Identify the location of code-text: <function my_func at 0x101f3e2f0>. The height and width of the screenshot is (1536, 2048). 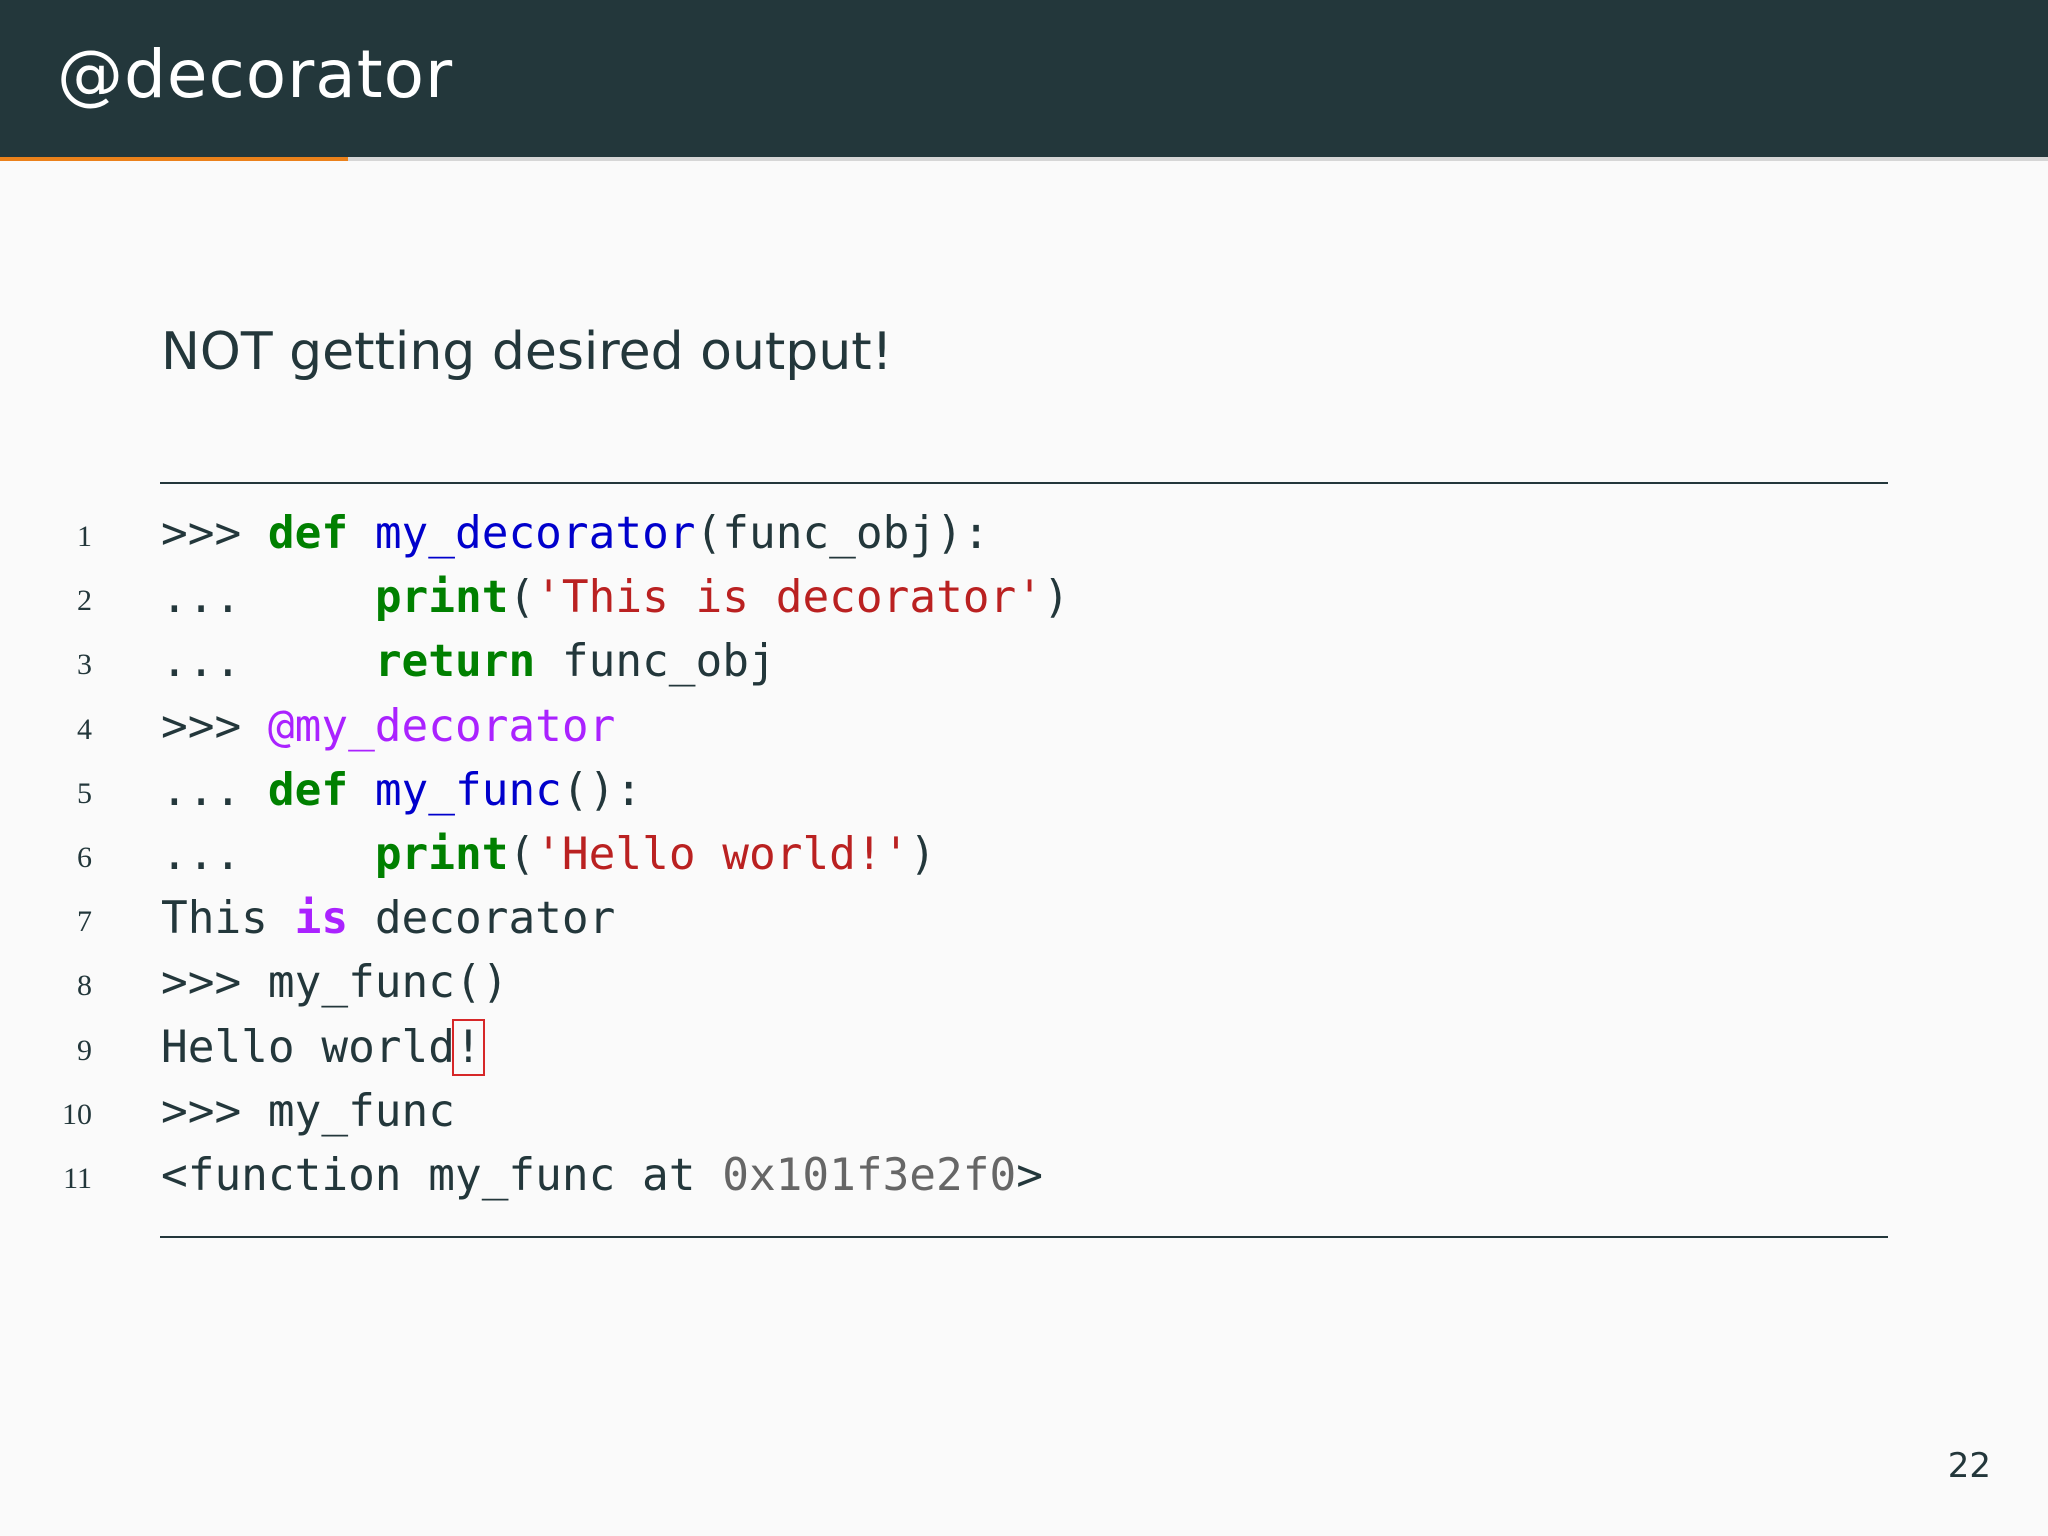
(602, 1176).